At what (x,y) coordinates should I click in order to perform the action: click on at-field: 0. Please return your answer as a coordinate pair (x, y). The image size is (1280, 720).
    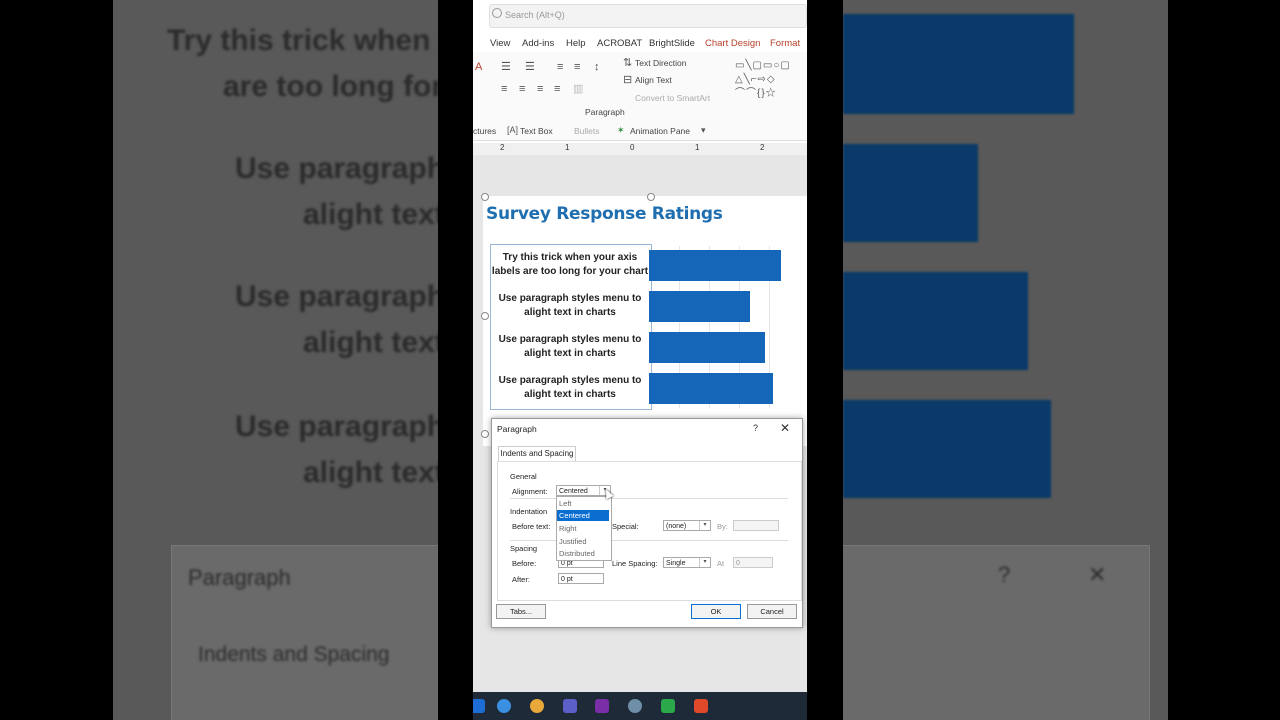
    Looking at the image, I should click on (753, 562).